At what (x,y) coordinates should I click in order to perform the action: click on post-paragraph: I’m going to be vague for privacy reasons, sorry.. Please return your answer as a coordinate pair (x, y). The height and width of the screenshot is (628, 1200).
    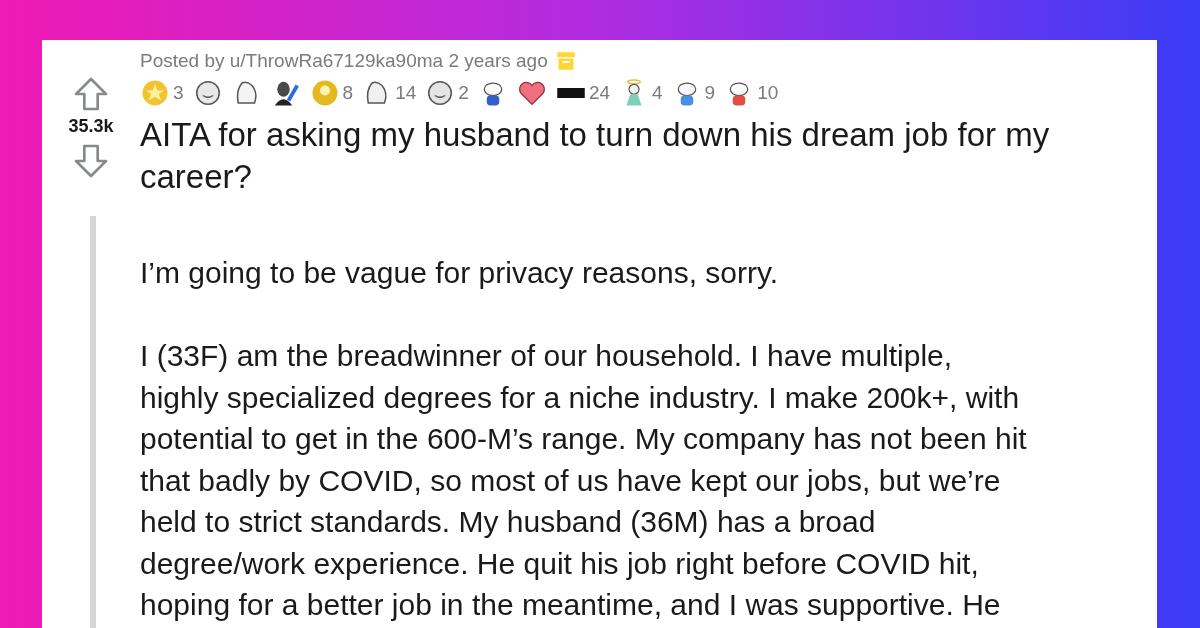
    Looking at the image, I should click on (460, 273).